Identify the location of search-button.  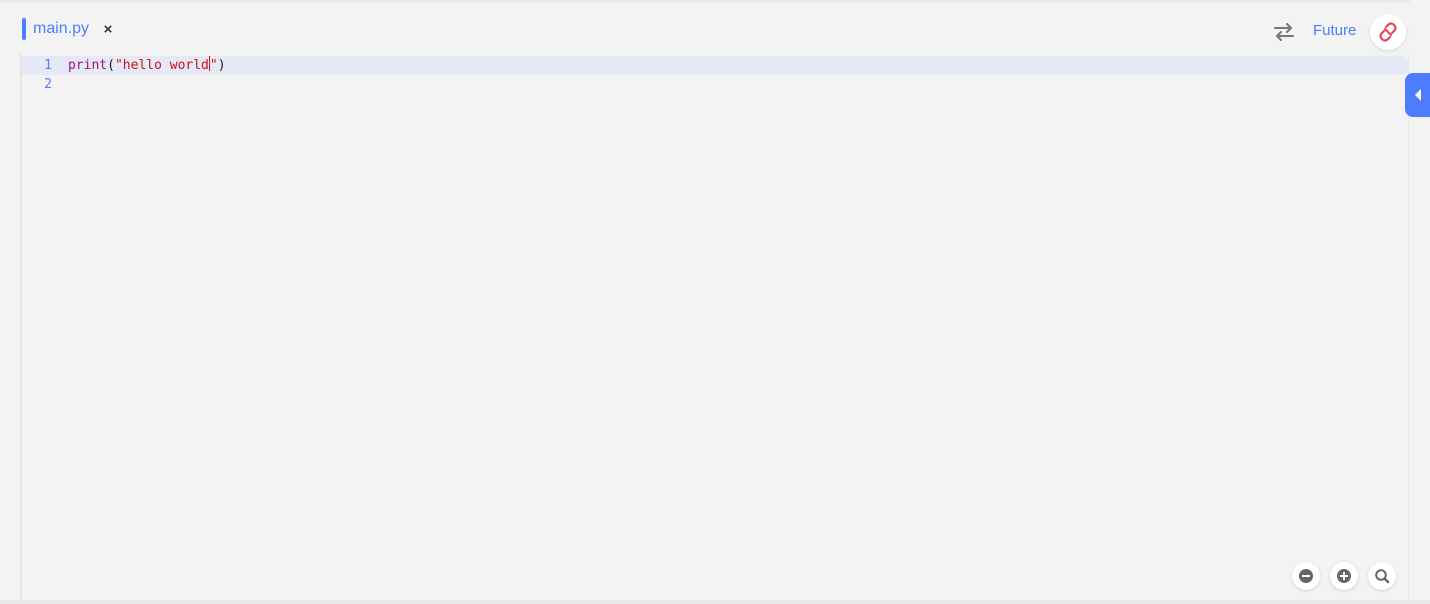
(1382, 576).